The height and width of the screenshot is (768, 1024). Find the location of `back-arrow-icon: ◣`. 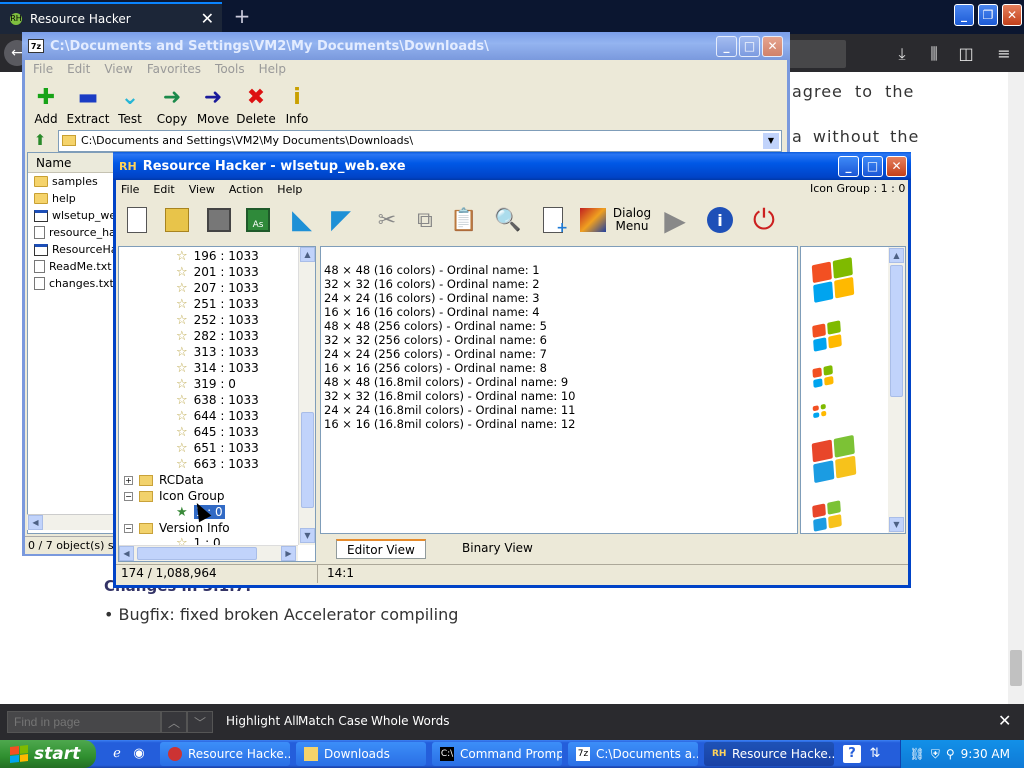

back-arrow-icon: ◣ is located at coordinates (302, 220).